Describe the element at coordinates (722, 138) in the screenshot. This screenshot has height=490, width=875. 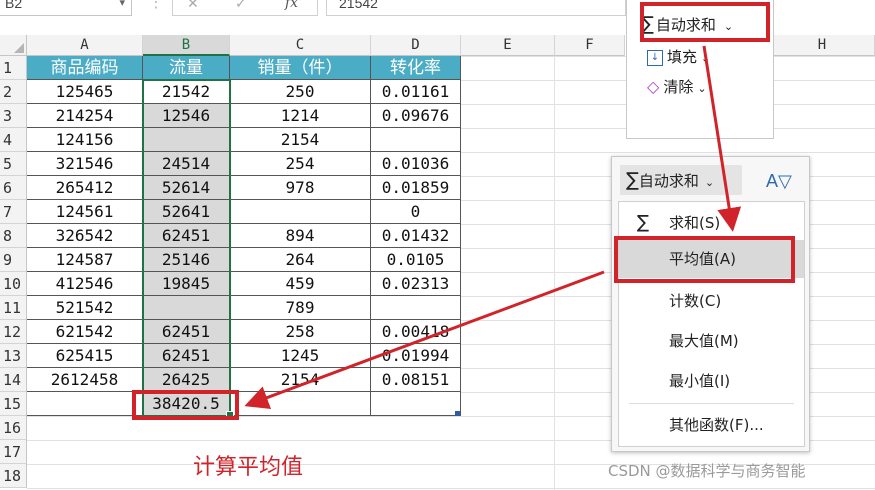
I see `arrow-to-average` at that location.